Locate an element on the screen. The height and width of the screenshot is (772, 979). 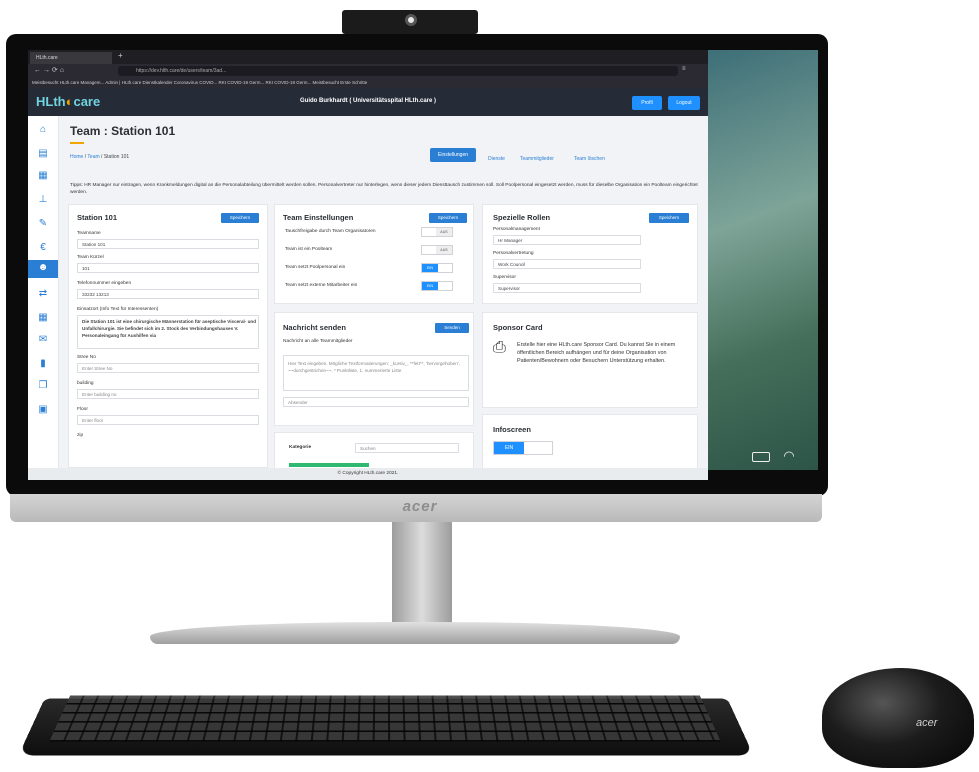
mouse-logo: acer is located at coordinates (927, 723).